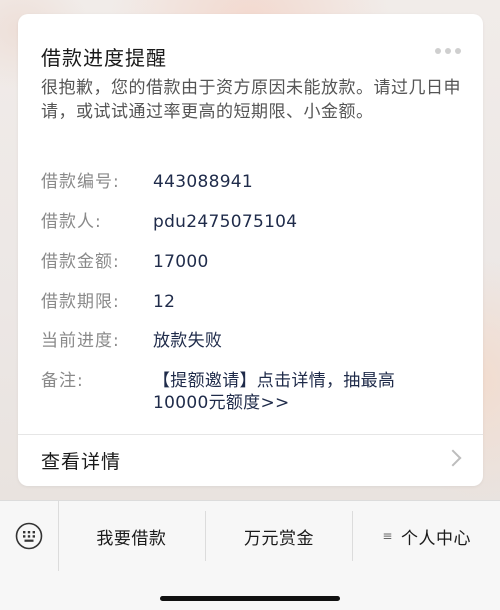 This screenshot has width=500, height=610. I want to click on home-indicator, so click(250, 598).